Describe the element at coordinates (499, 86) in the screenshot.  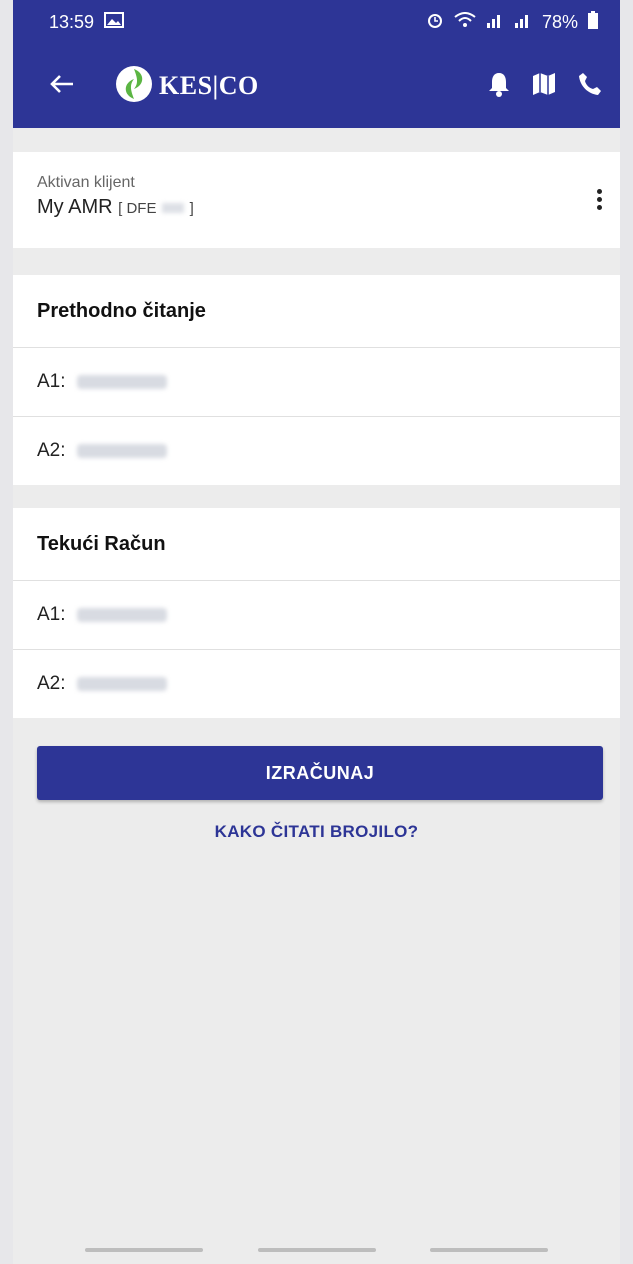
I see `bell-icon` at that location.